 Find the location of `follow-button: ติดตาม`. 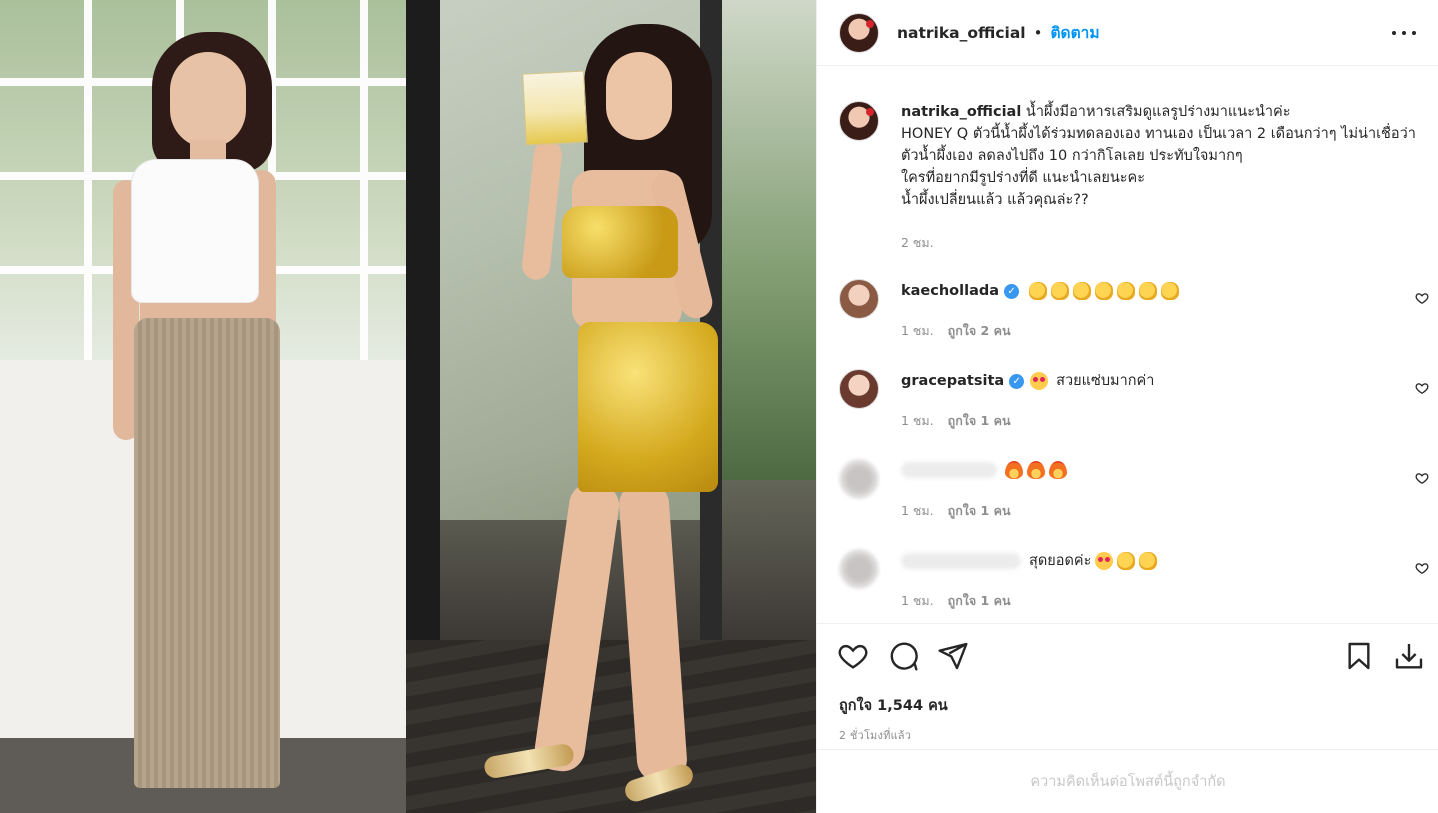

follow-button: ติดตาม is located at coordinates (1074, 32).